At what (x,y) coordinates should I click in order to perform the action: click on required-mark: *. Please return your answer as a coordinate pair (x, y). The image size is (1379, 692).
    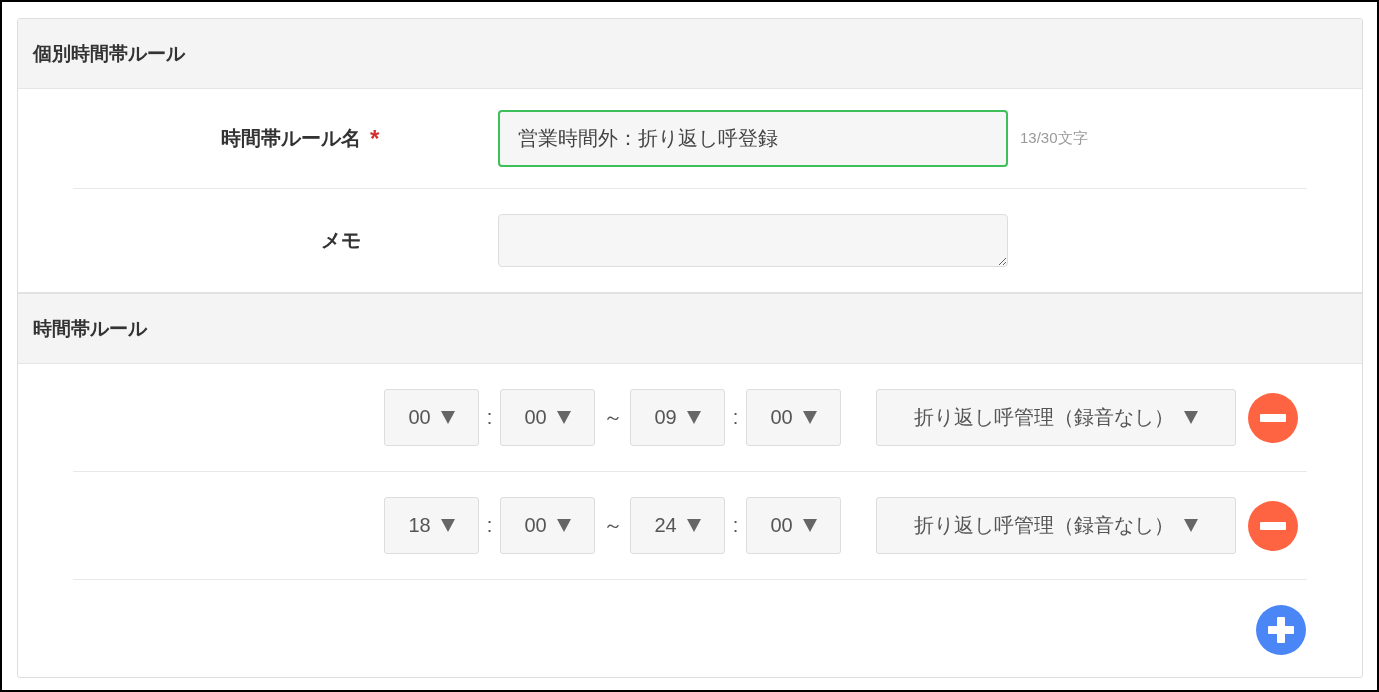
    Looking at the image, I should click on (375, 138).